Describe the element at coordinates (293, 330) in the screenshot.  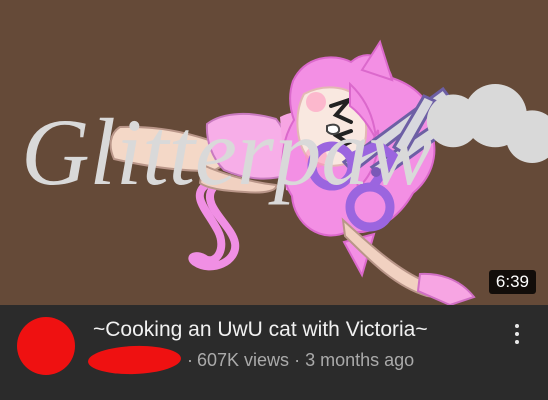
I see `video-title: ~Cooking an UwU cat with Victoria~` at that location.